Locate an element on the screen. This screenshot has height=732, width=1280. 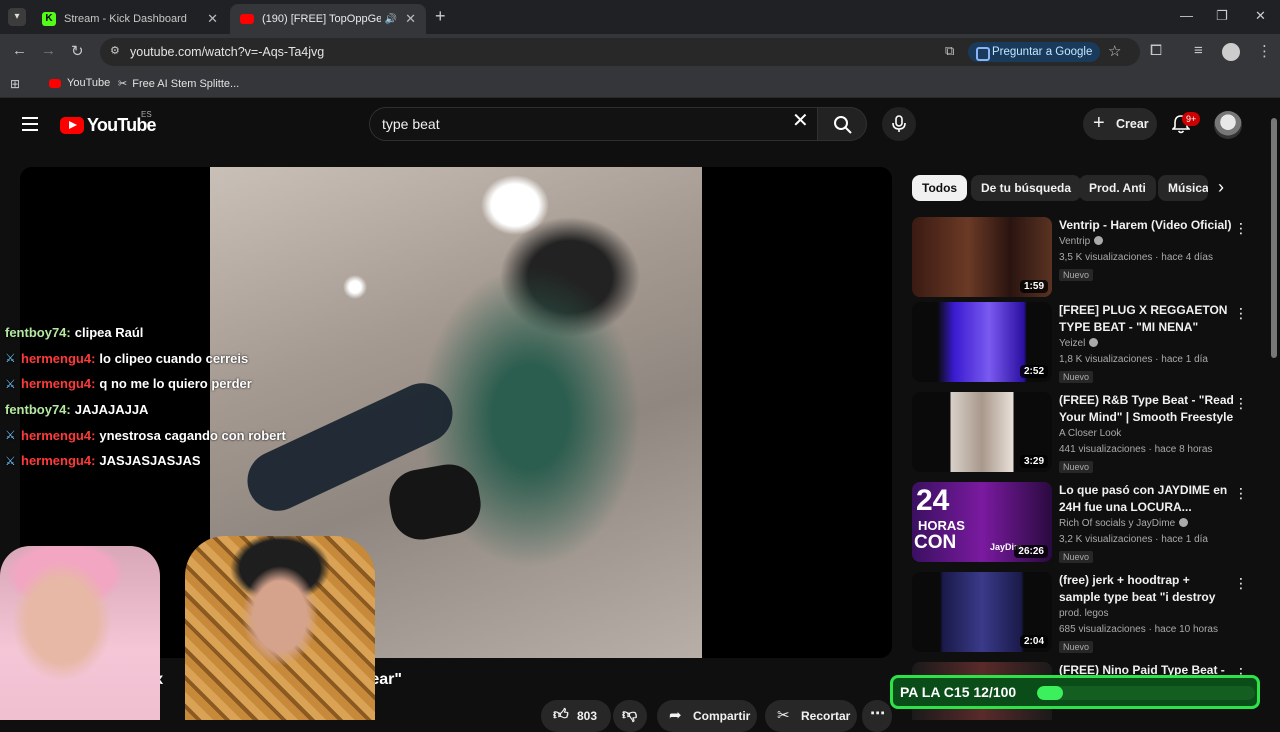
channel-name: Yeizel is located at coordinates (1079, 343).